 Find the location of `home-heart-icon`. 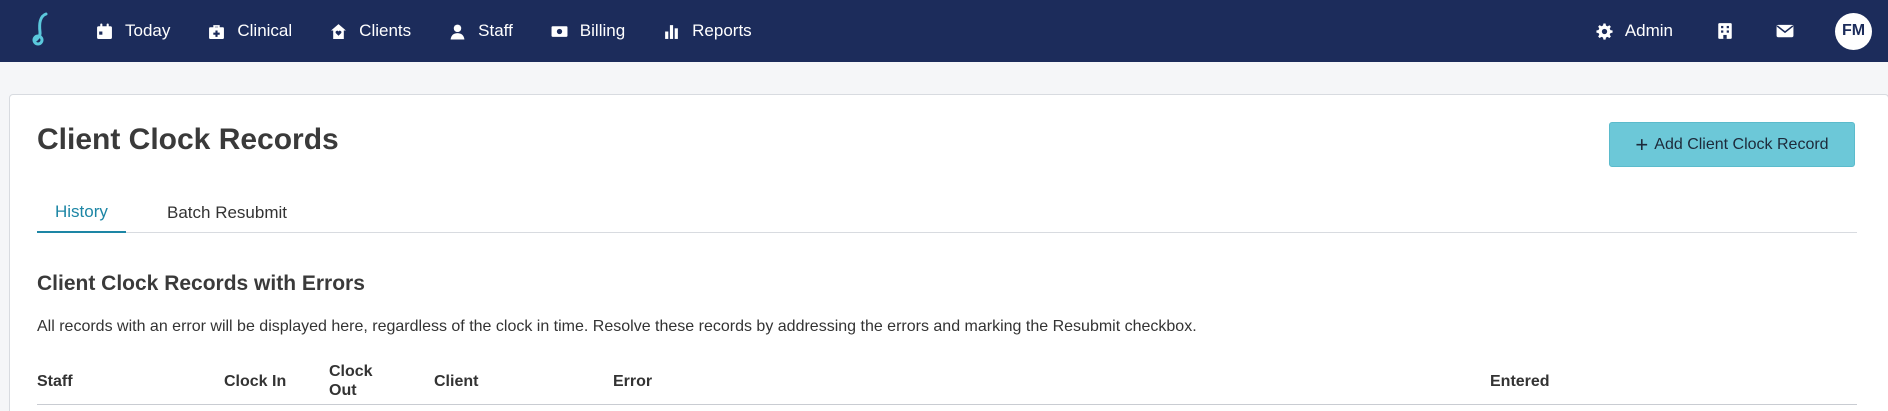

home-heart-icon is located at coordinates (339, 31).